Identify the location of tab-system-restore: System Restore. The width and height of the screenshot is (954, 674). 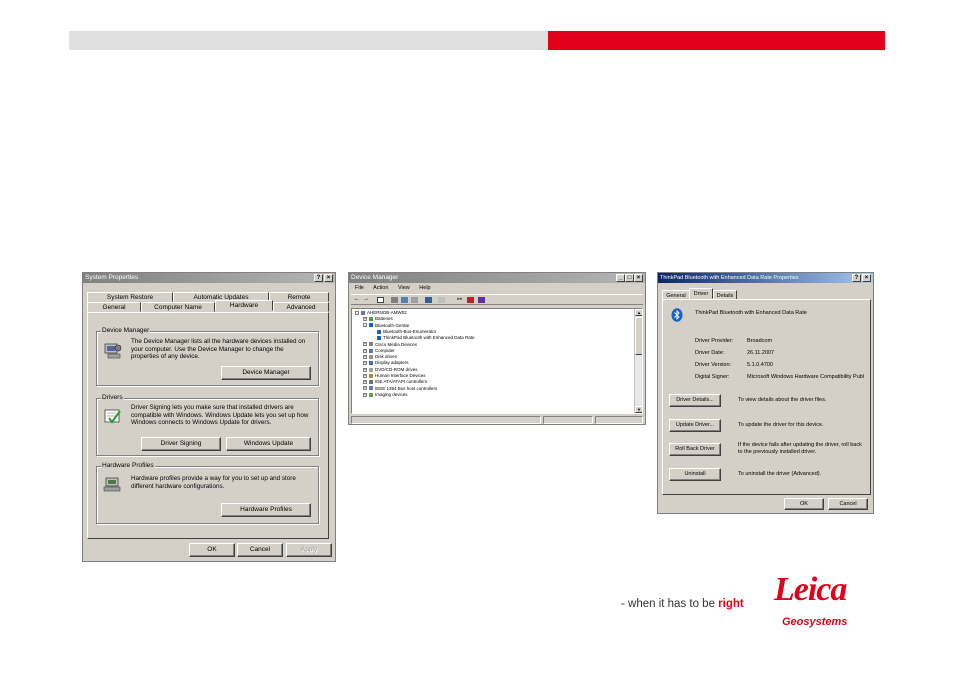
(130, 297).